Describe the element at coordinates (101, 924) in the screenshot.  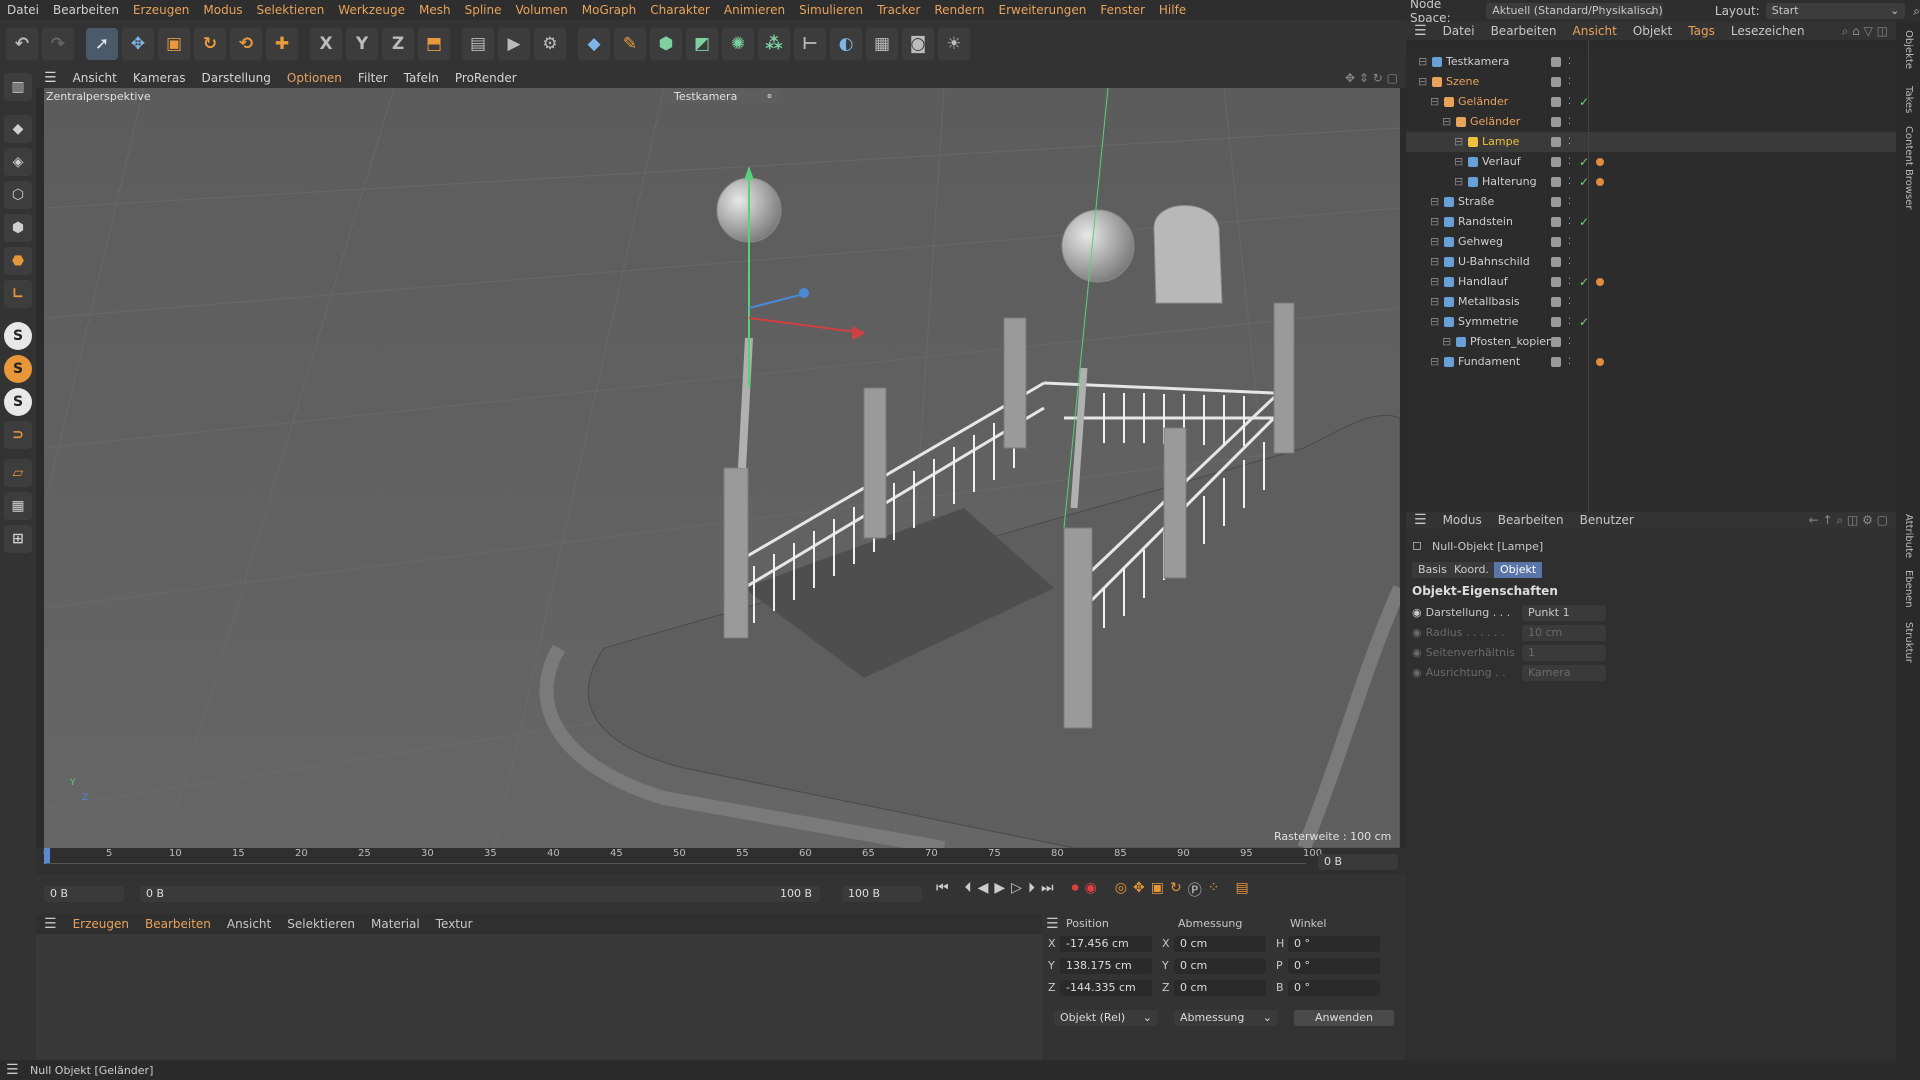
I see `mat-menu-item: Erzeugen` at that location.